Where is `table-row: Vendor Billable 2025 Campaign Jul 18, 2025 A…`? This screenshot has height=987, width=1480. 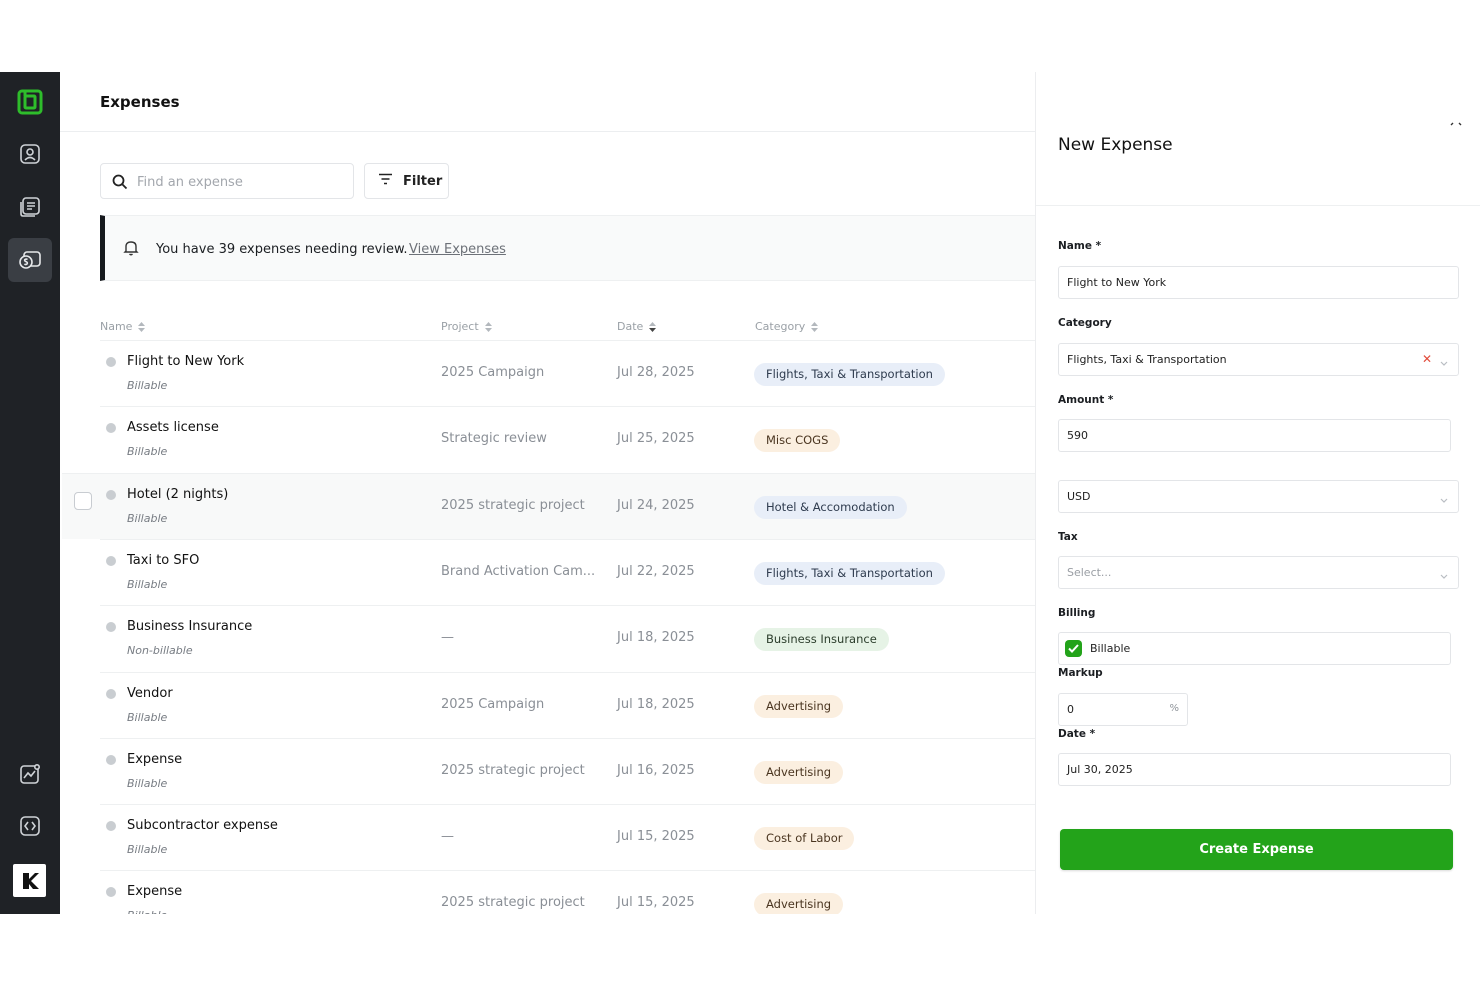 table-row: Vendor Billable 2025 Campaign Jul 18, 2025 A… is located at coordinates (567, 704).